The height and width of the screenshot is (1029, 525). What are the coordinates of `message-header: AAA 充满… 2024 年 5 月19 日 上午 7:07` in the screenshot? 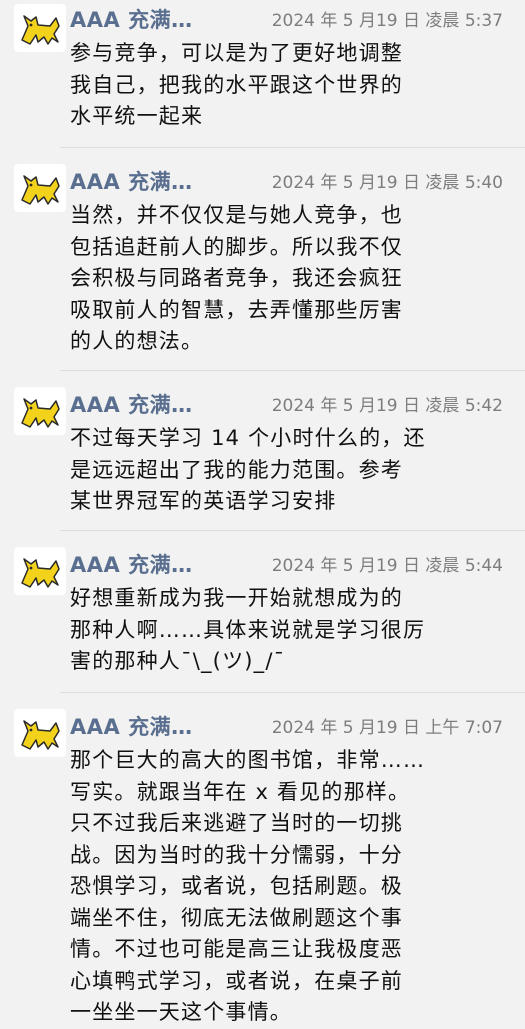 It's located at (292, 726).